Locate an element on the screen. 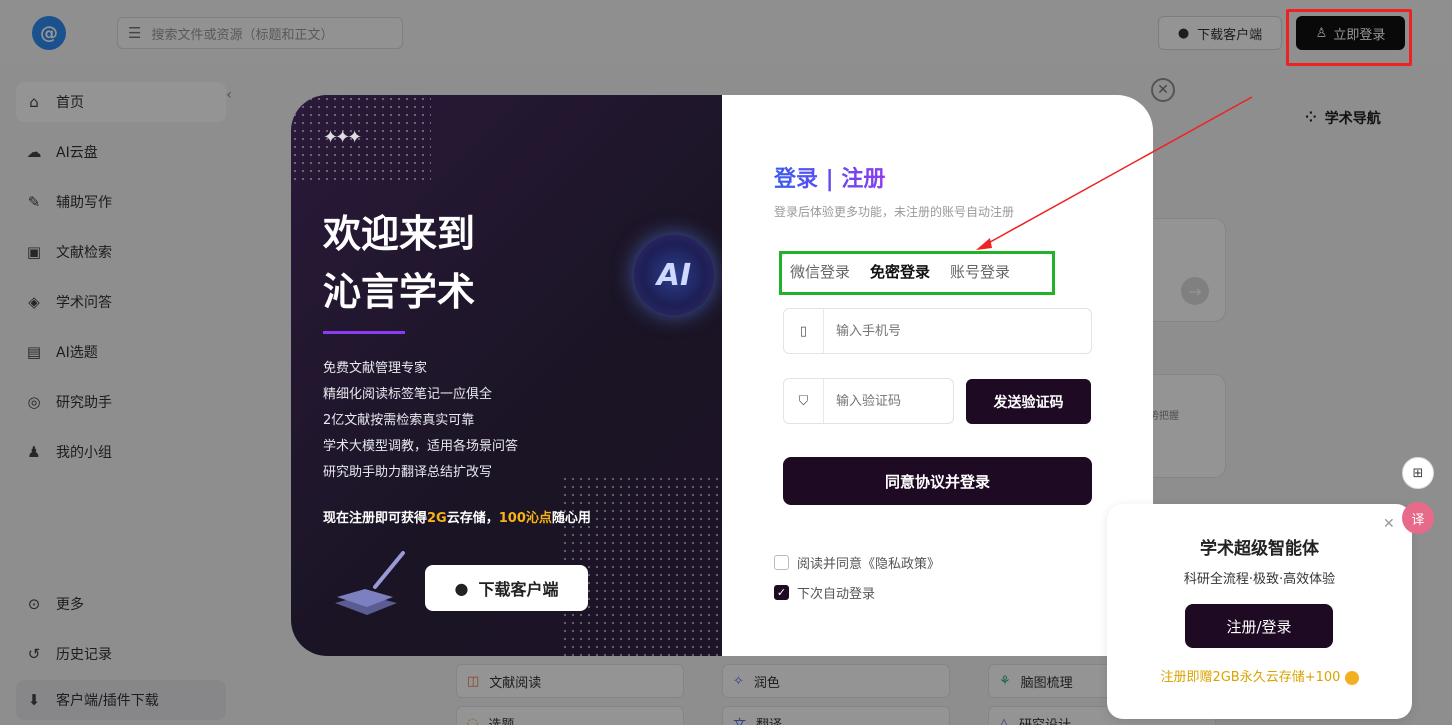 The image size is (1452, 725). translate-float-icon: 译 is located at coordinates (1418, 518).